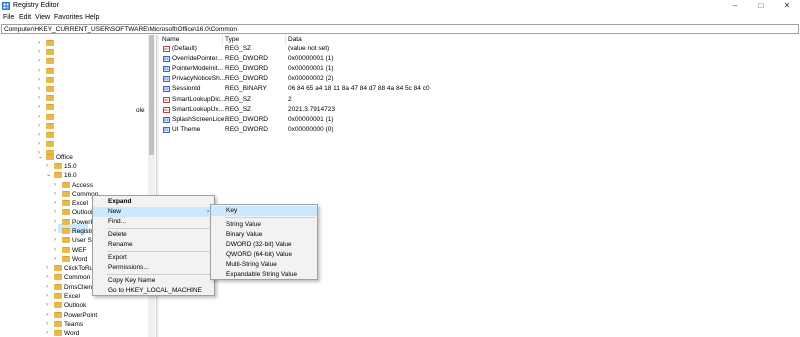 Image resolution: width=800 pixels, height=337 pixels. Describe the element at coordinates (153, 291) in the screenshot. I see `menu-item-goto-hklm: Go to HKEY_LOCAL_MACHINE` at that location.